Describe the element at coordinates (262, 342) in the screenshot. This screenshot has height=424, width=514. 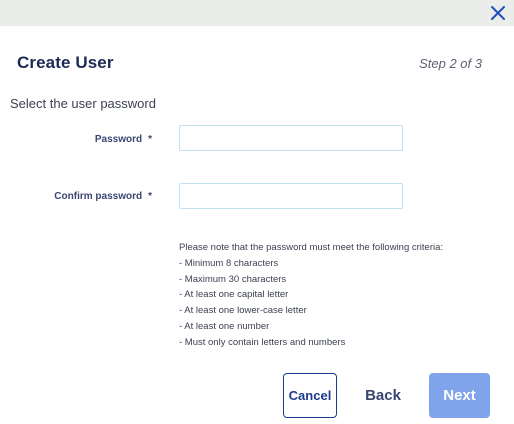
I see `criteria-item: - Must only contain letters and numbers` at that location.